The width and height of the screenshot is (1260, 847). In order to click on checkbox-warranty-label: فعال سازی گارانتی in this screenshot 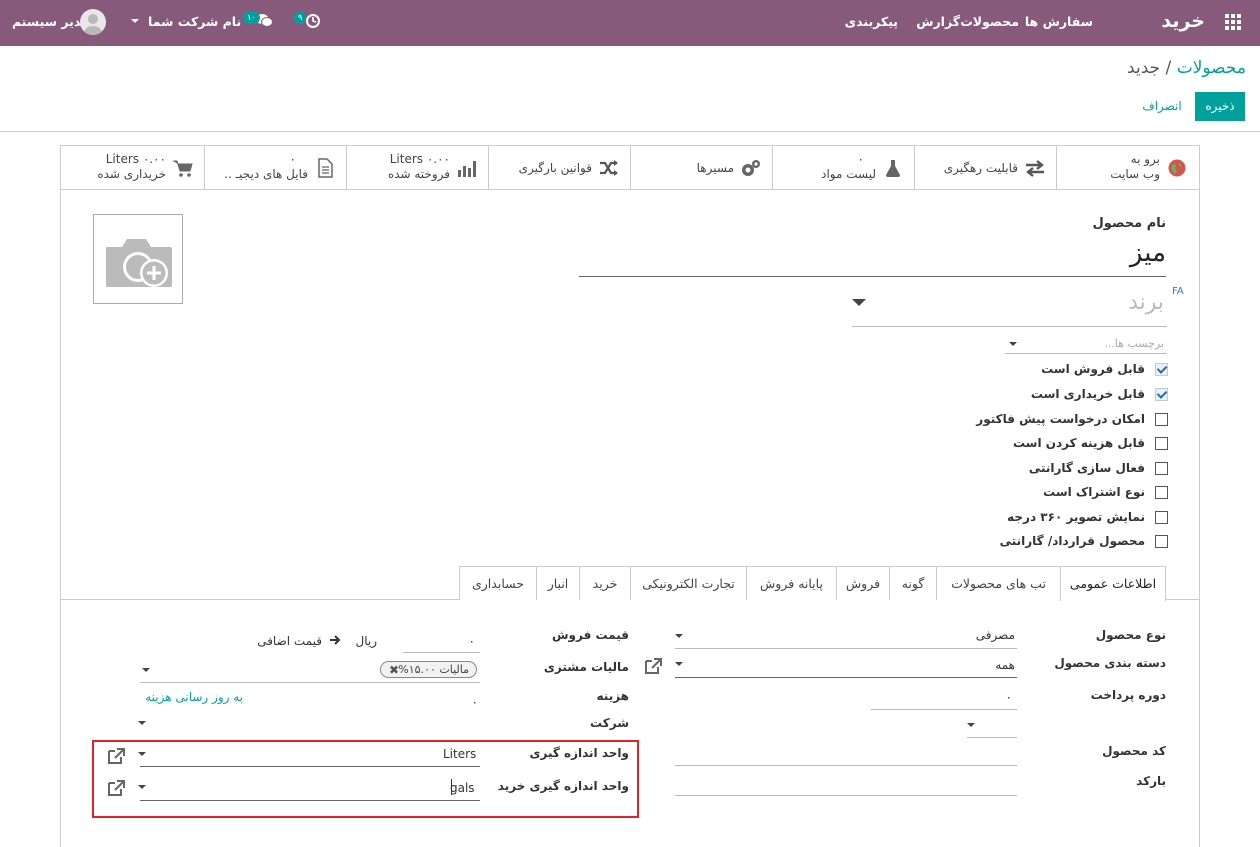, I will do `click(1086, 468)`.